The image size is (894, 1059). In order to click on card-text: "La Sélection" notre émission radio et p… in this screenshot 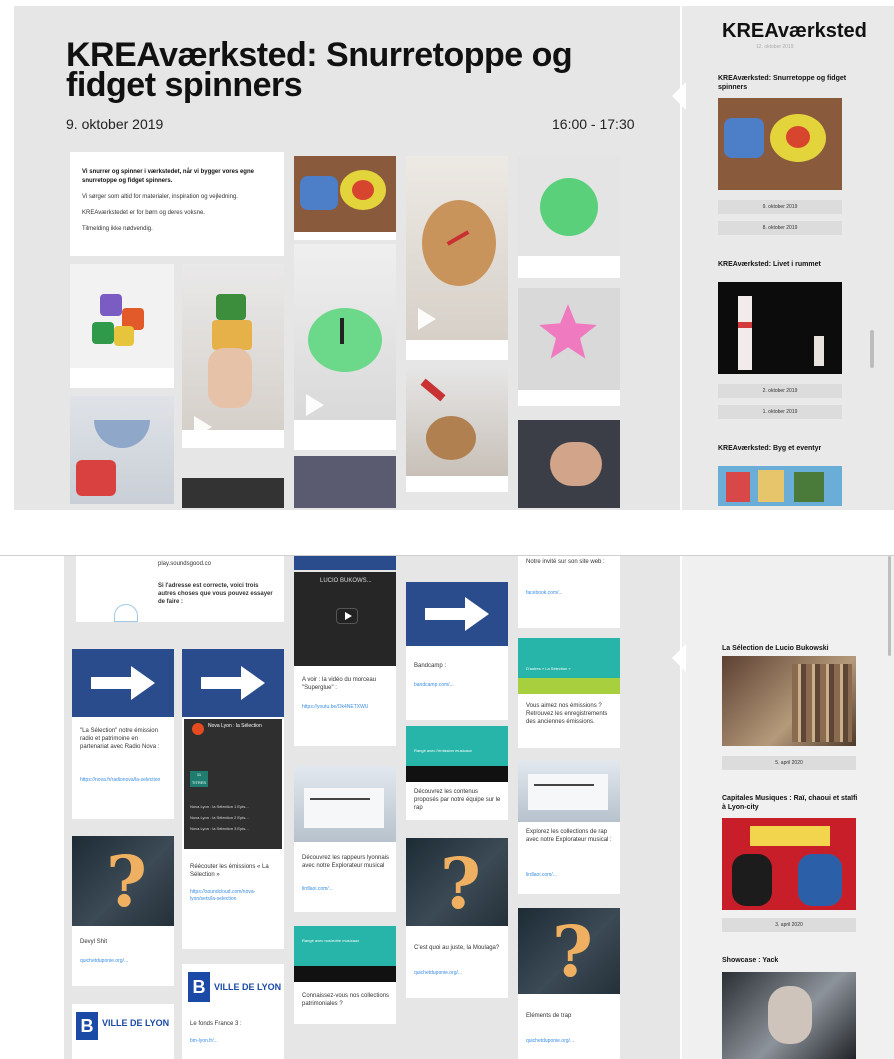, I will do `click(120, 739)`.